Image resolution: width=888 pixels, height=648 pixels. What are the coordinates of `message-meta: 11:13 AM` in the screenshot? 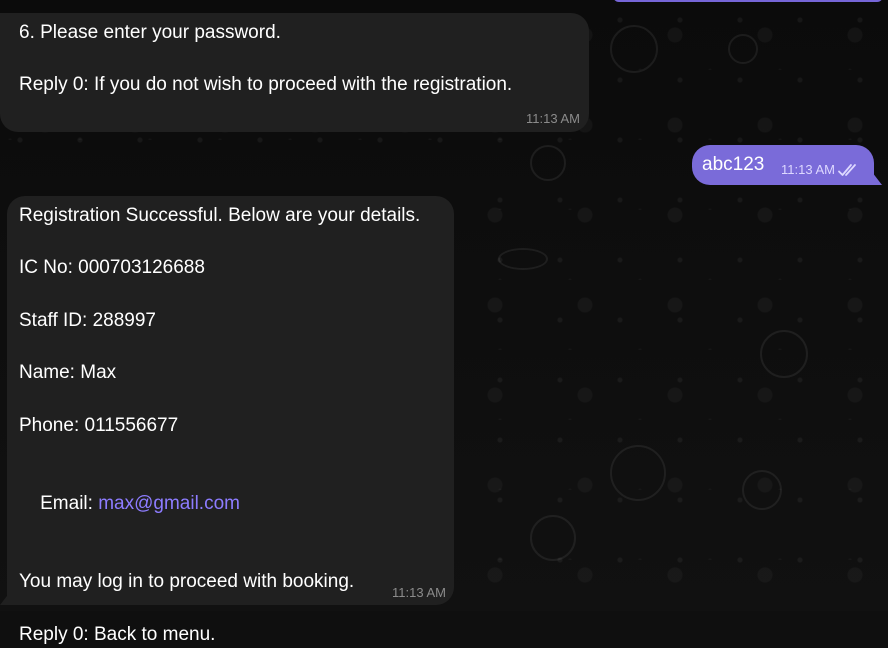 It's located at (821, 169).